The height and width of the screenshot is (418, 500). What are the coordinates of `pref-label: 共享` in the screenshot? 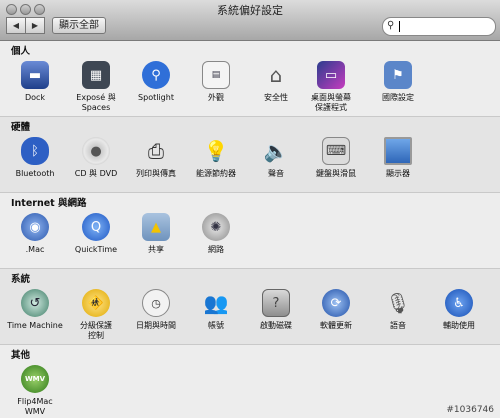 It's located at (156, 249).